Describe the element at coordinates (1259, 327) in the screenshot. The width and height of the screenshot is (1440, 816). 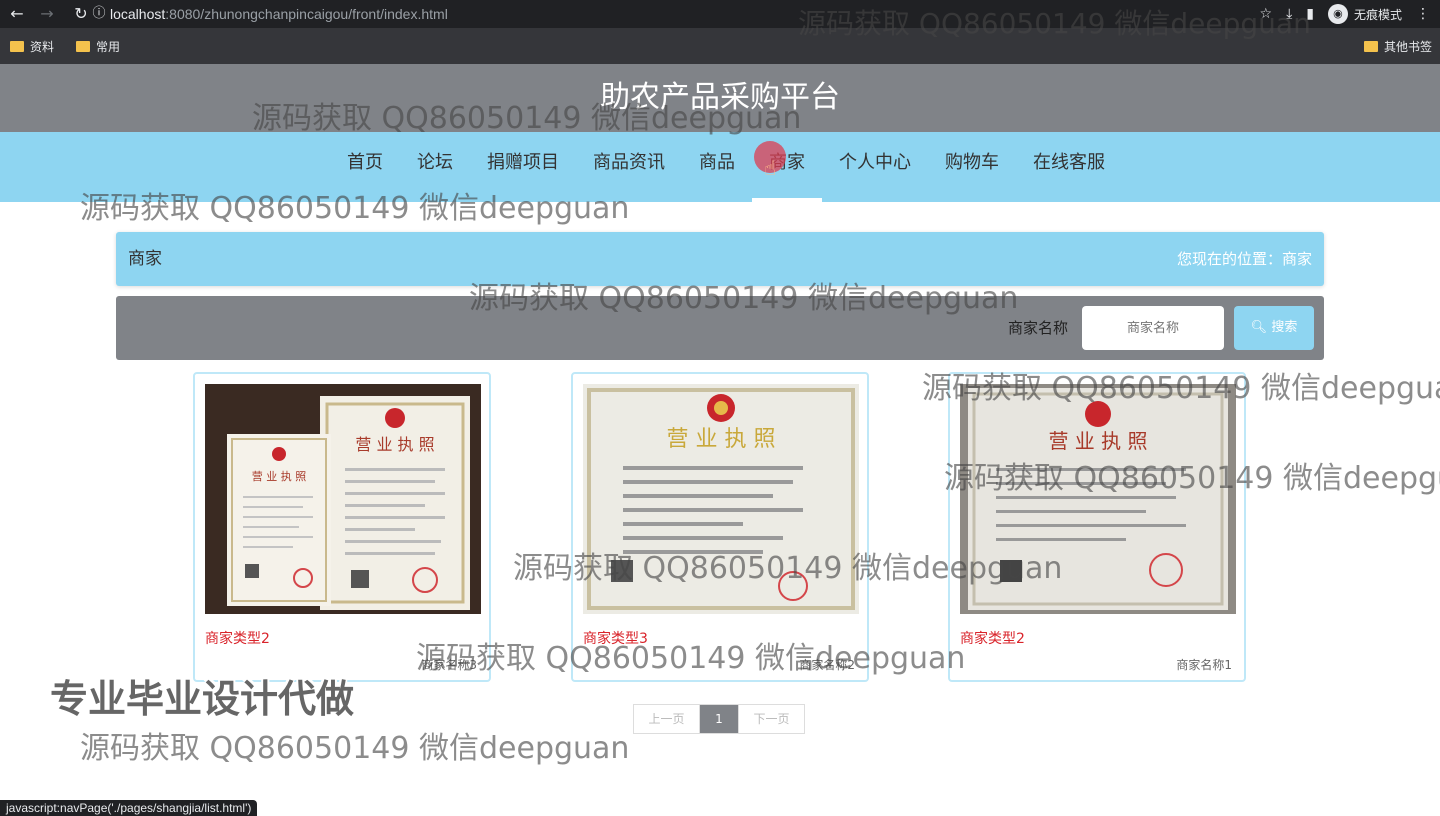
I see `search-icon: 🔍︎` at that location.